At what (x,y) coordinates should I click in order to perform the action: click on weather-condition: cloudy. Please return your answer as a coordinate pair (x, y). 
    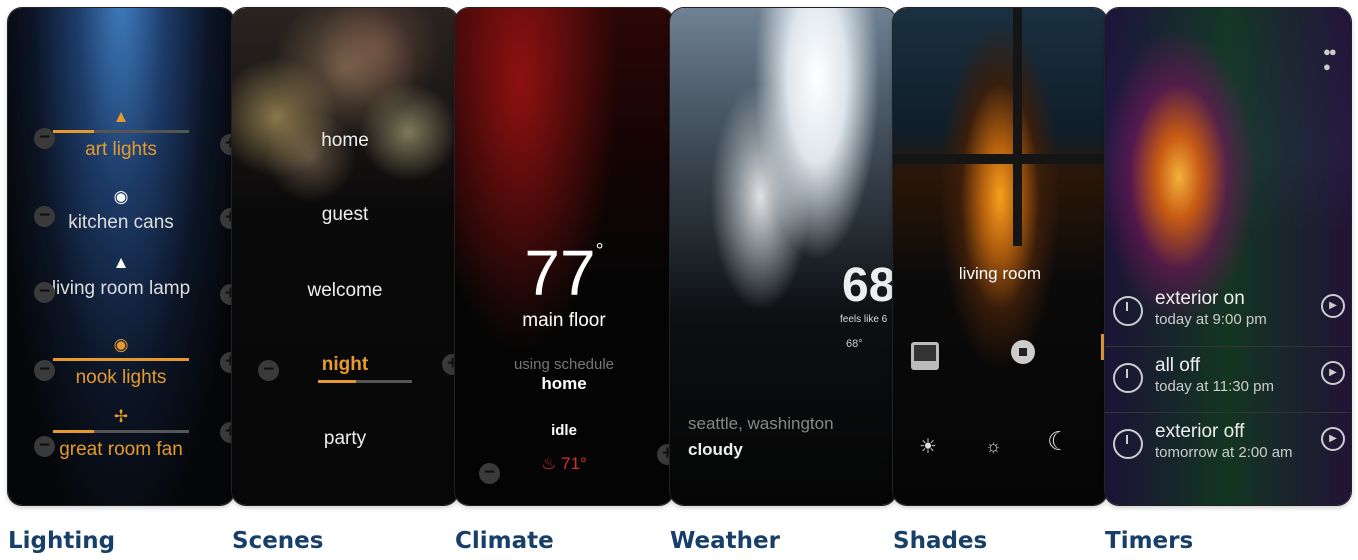
    Looking at the image, I should click on (715, 449).